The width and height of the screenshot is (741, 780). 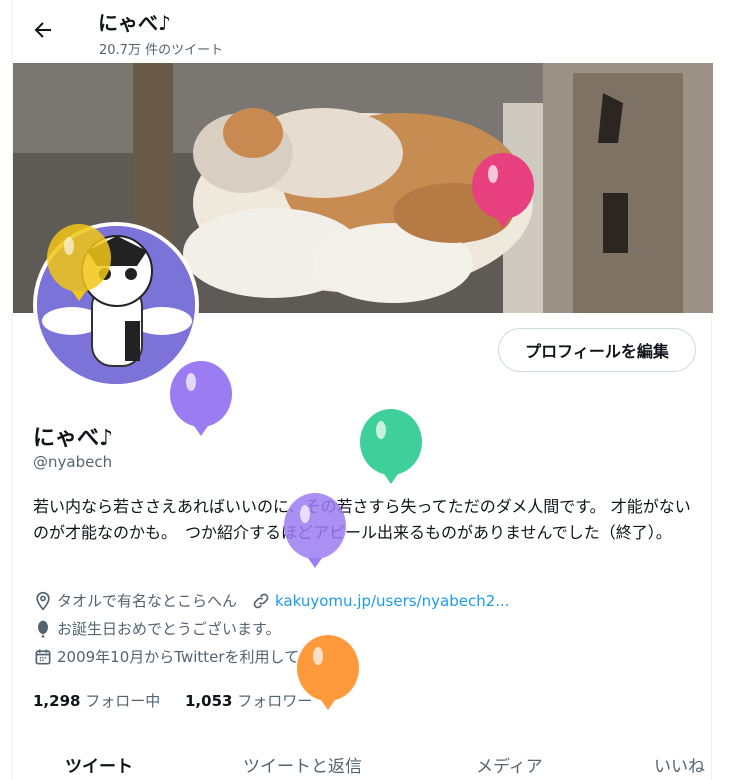 I want to click on location-text: タオルで有名なとこらへん, so click(x=147, y=601).